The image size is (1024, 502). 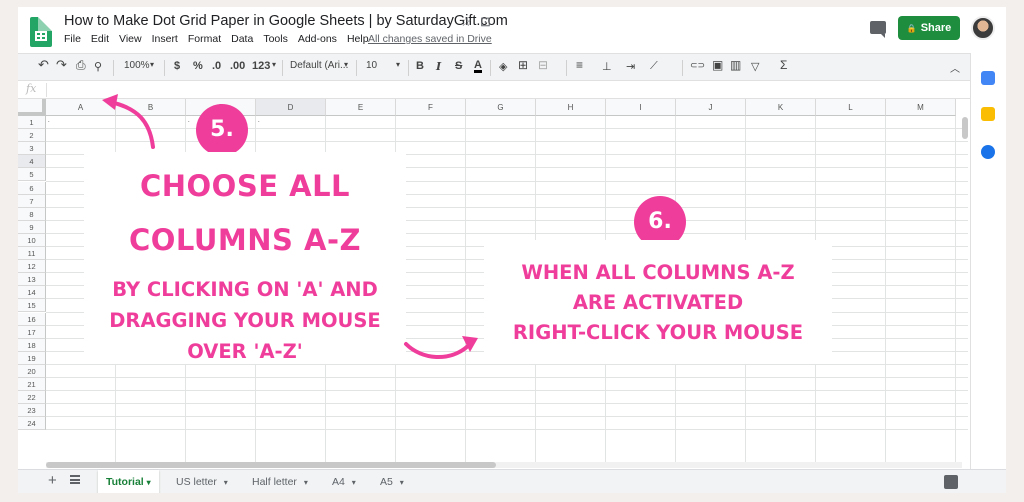 What do you see at coordinates (237, 66) in the screenshot?
I see `increase-decimal-button: .00` at bounding box center [237, 66].